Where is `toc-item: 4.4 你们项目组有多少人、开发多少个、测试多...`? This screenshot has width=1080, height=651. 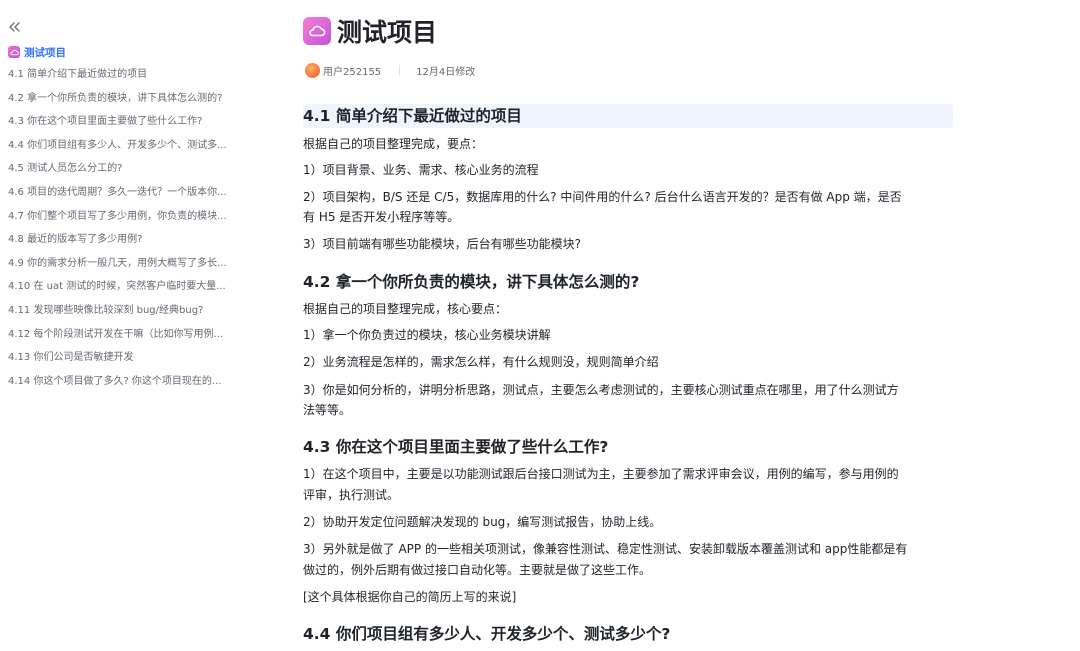
toc-item: 4.4 你们项目组有多少人、开发多少个、测试多... is located at coordinates (133, 146).